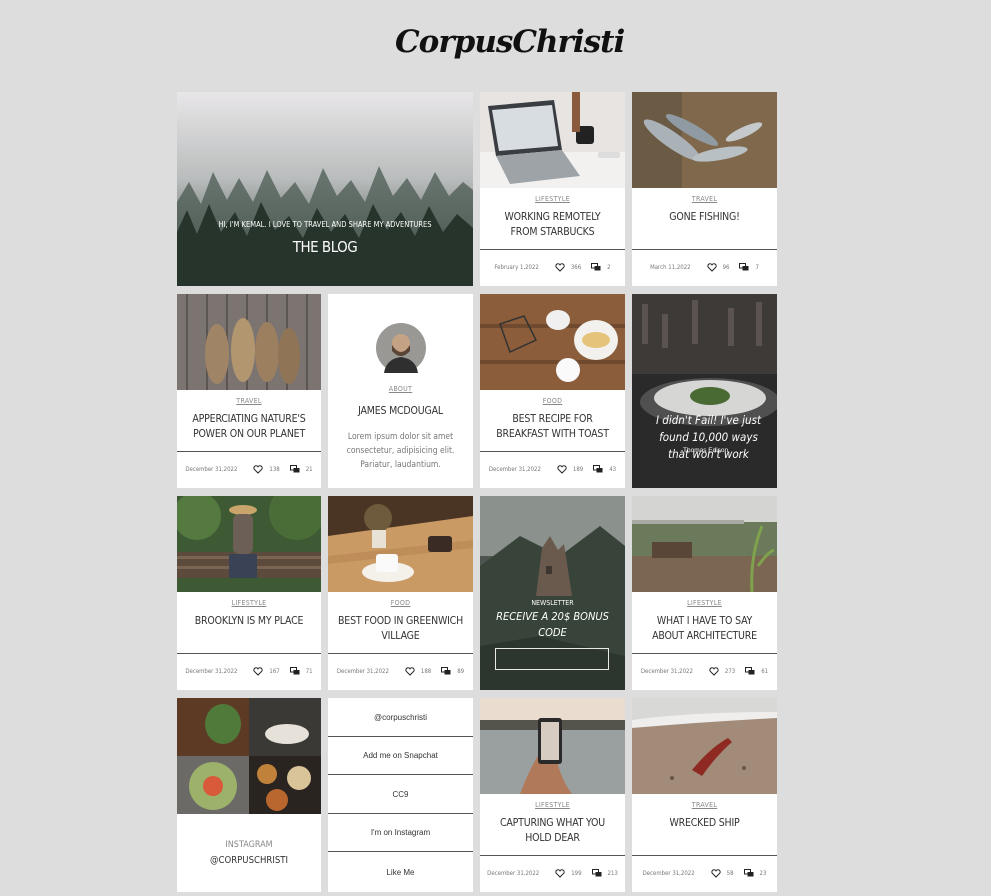 Image resolution: width=991 pixels, height=896 pixels. I want to click on post-card: TRAVEL GONE FISHING! March 11,2022 96 7, so click(704, 189).